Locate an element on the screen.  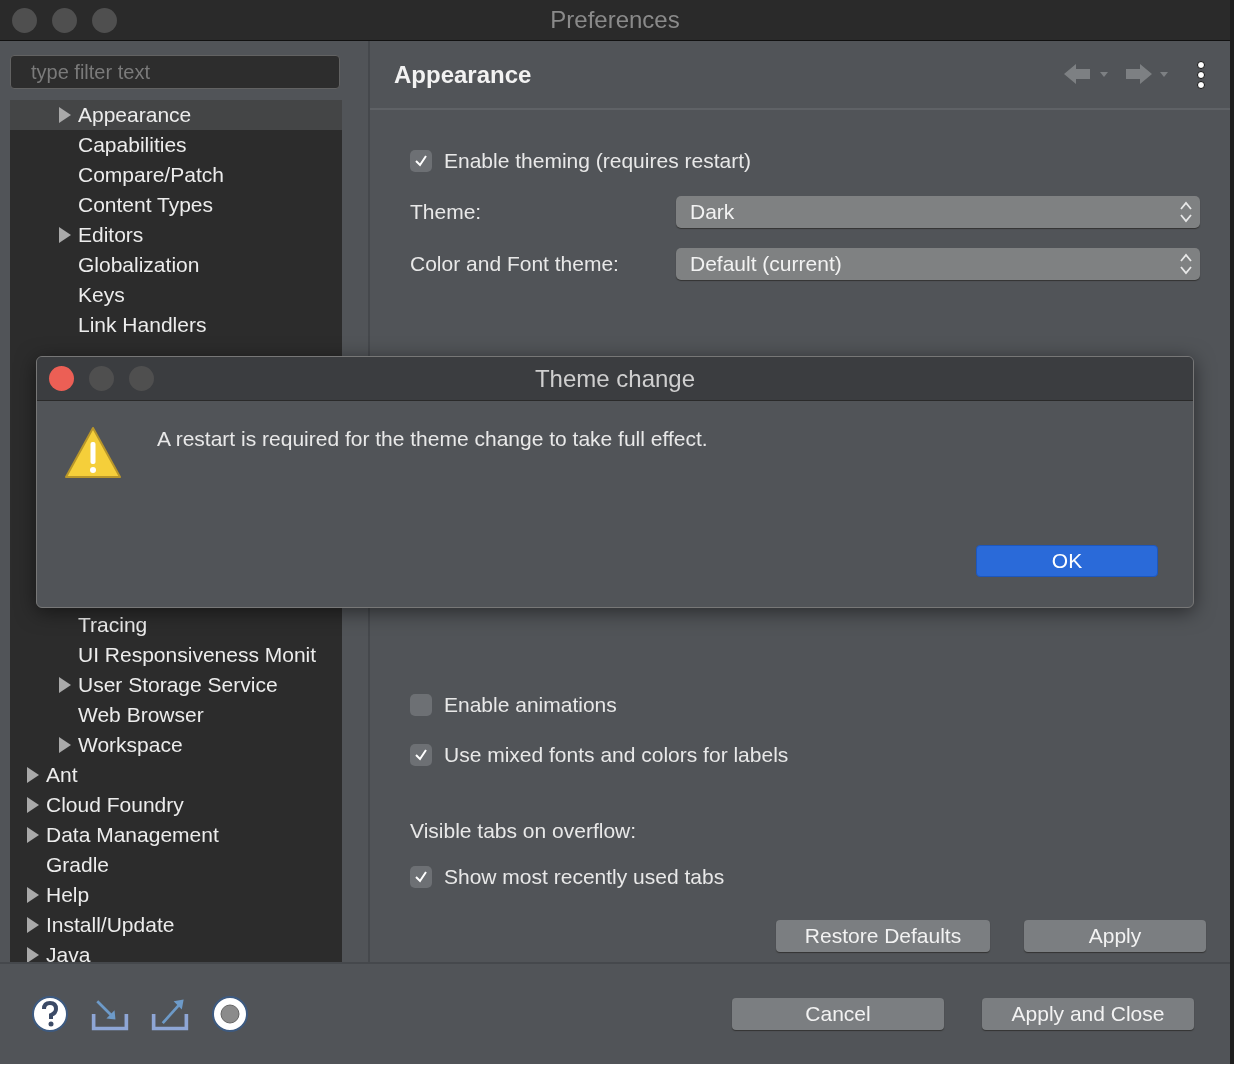
close-button is located at coordinates (61, 378).